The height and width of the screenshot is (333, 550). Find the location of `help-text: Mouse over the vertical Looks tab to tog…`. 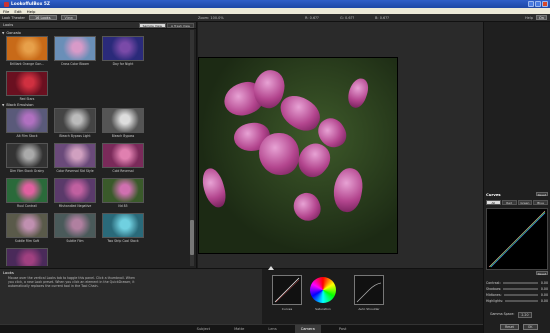

help-text: Mouse over the vertical Looks tab to tog… is located at coordinates (71, 282).